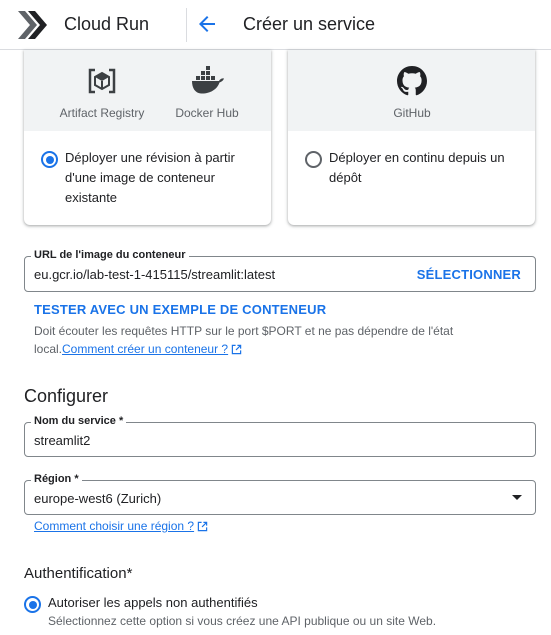  I want to click on allow-unauthenticated-radio, so click(32, 604).